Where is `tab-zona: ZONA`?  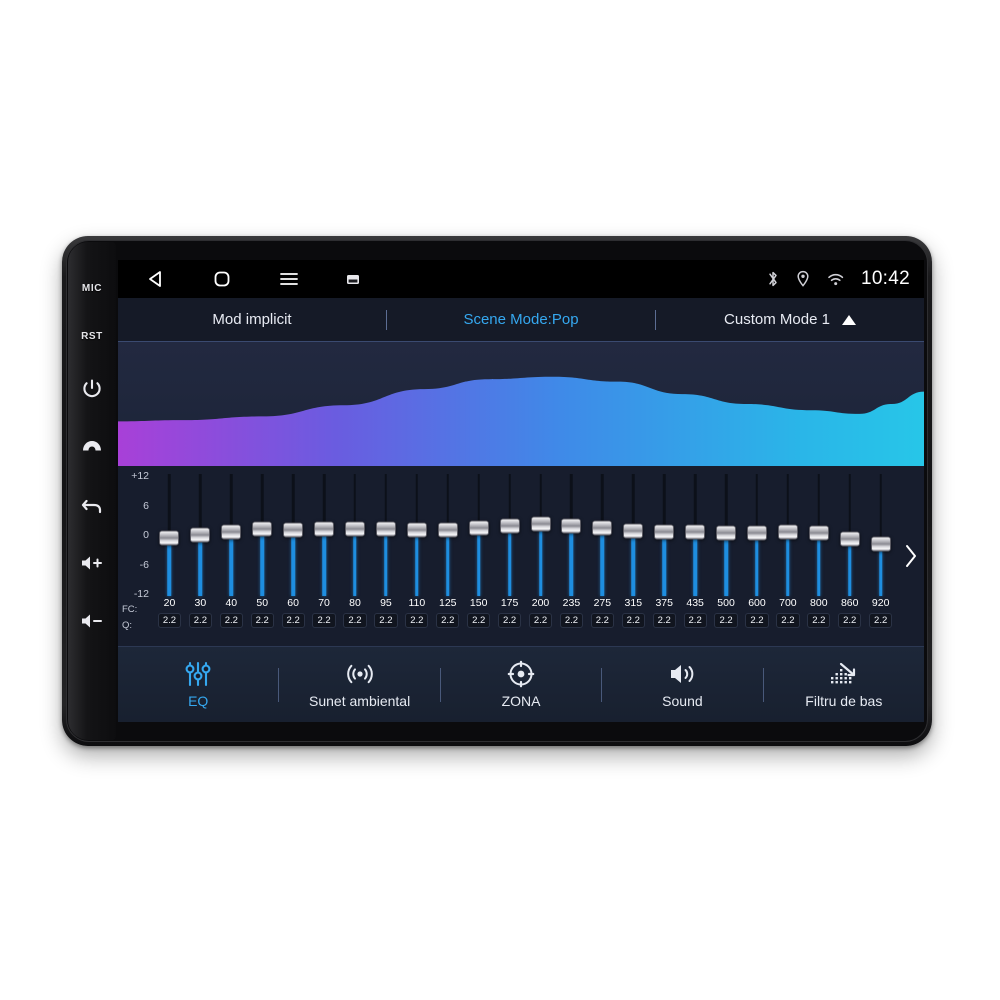
tab-zona: ZONA is located at coordinates (521, 684).